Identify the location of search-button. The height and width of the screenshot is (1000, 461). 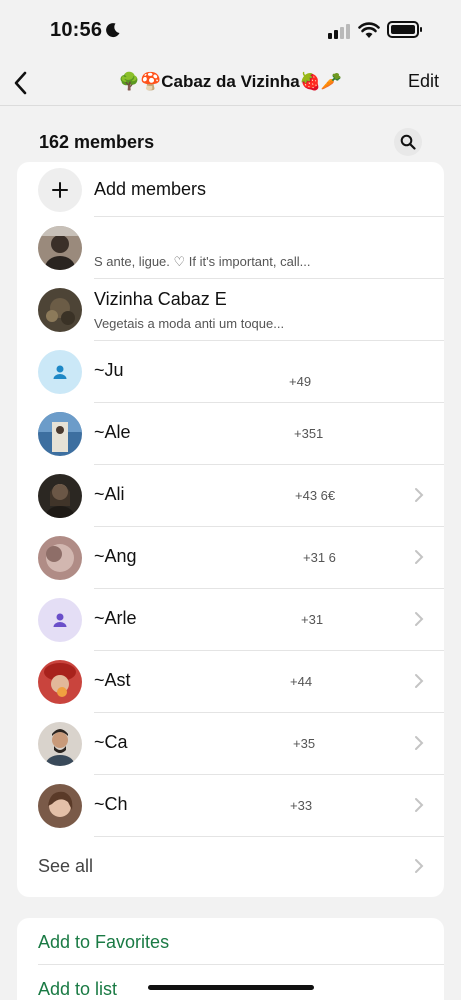
(408, 142).